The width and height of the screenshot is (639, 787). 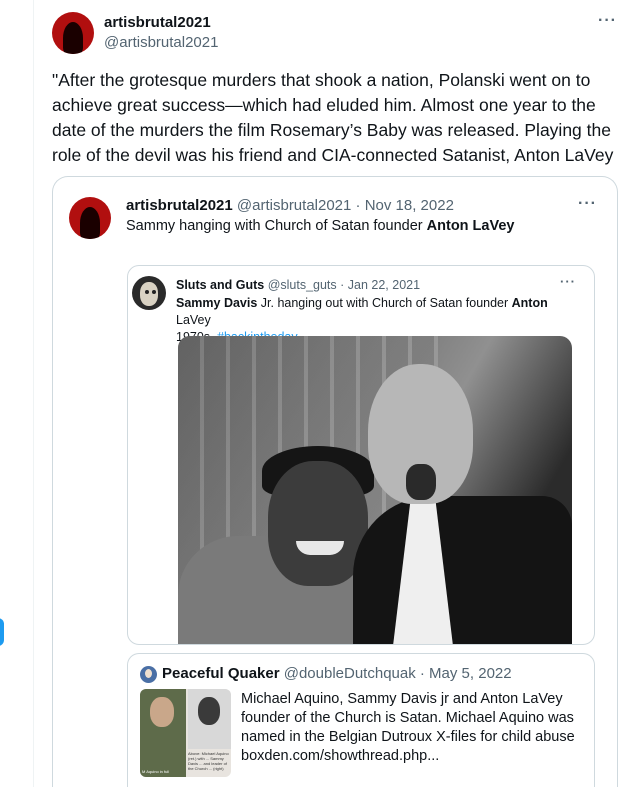 What do you see at coordinates (33, 393) in the screenshot?
I see `timeline-divider` at bounding box center [33, 393].